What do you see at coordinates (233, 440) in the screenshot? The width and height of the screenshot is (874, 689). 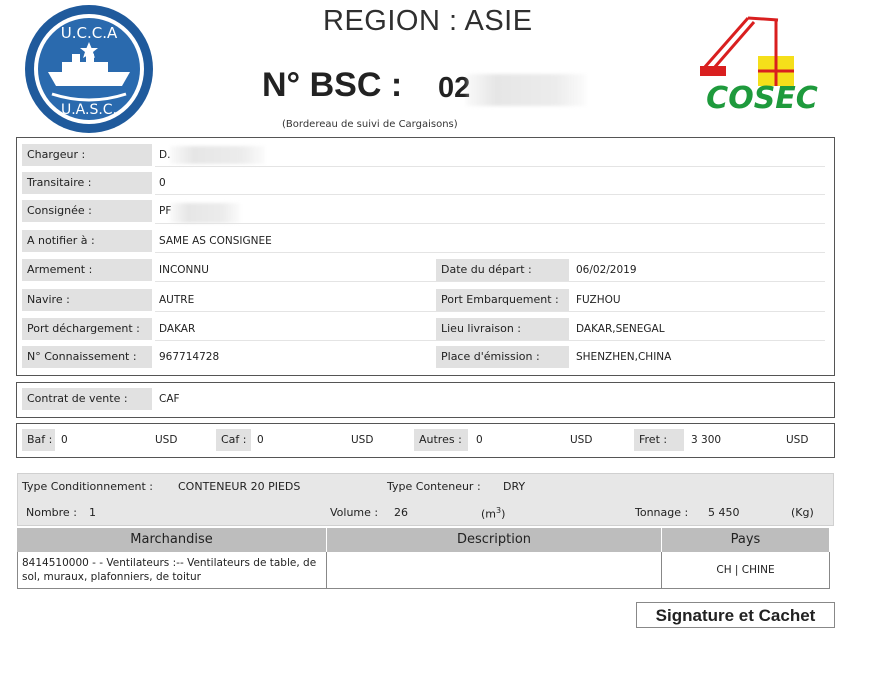 I see `caf-label: Caf :` at bounding box center [233, 440].